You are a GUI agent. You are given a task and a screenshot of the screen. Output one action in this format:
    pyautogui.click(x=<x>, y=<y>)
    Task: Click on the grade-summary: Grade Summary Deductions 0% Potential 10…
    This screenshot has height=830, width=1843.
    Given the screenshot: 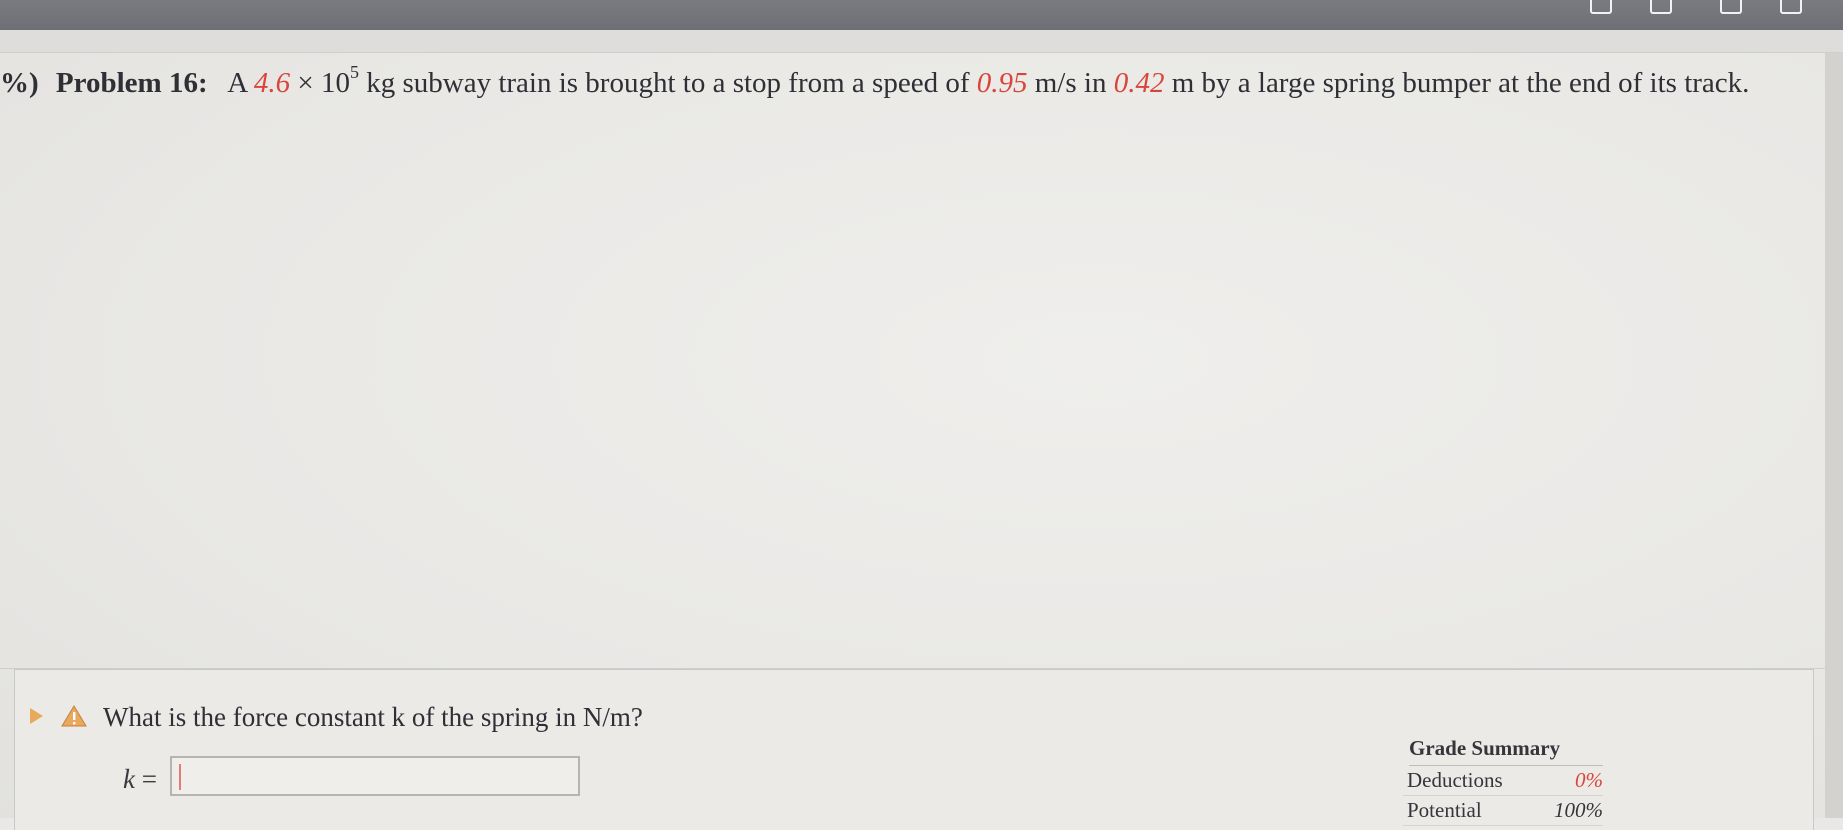 What is the action you would take?
    pyautogui.click(x=1503, y=781)
    